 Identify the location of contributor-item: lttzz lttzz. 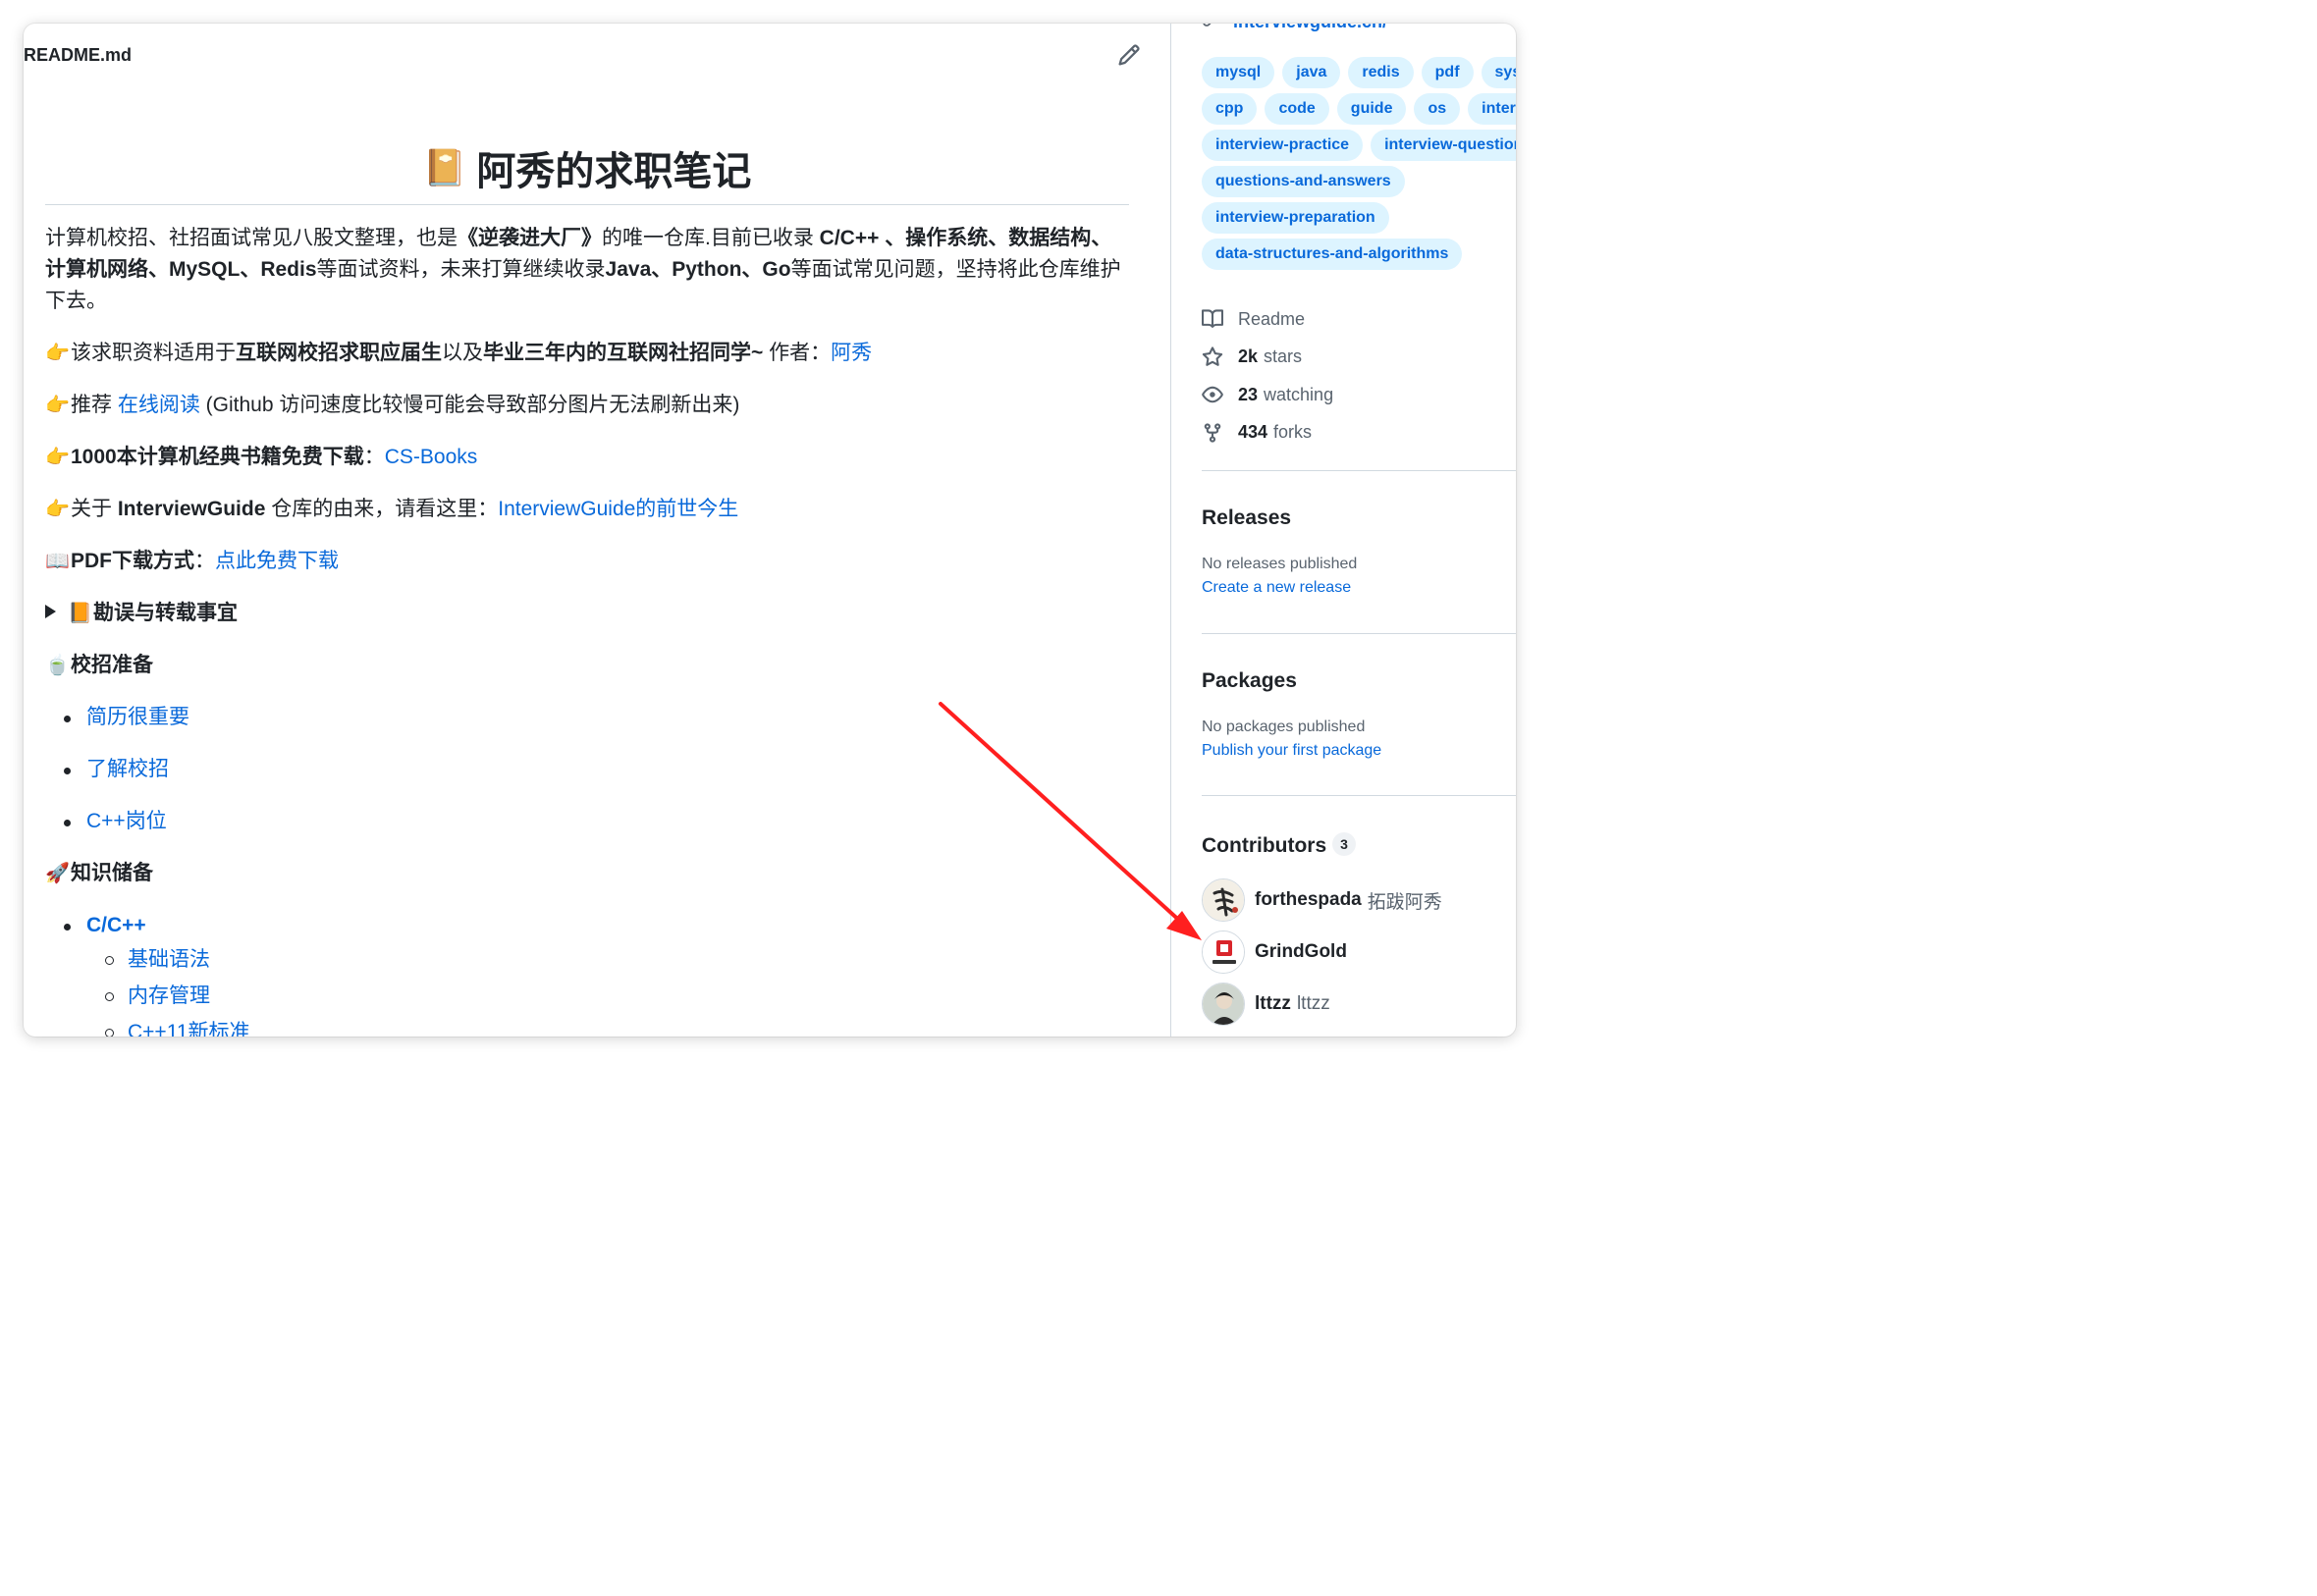
(1266, 1004).